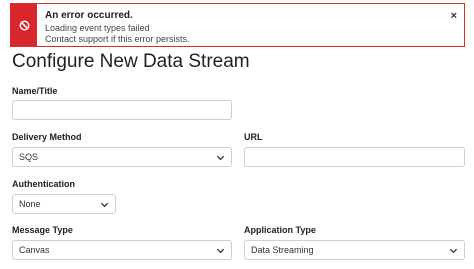 This screenshot has width=474, height=269. I want to click on application-type-select: Data Streaming, so click(354, 250).